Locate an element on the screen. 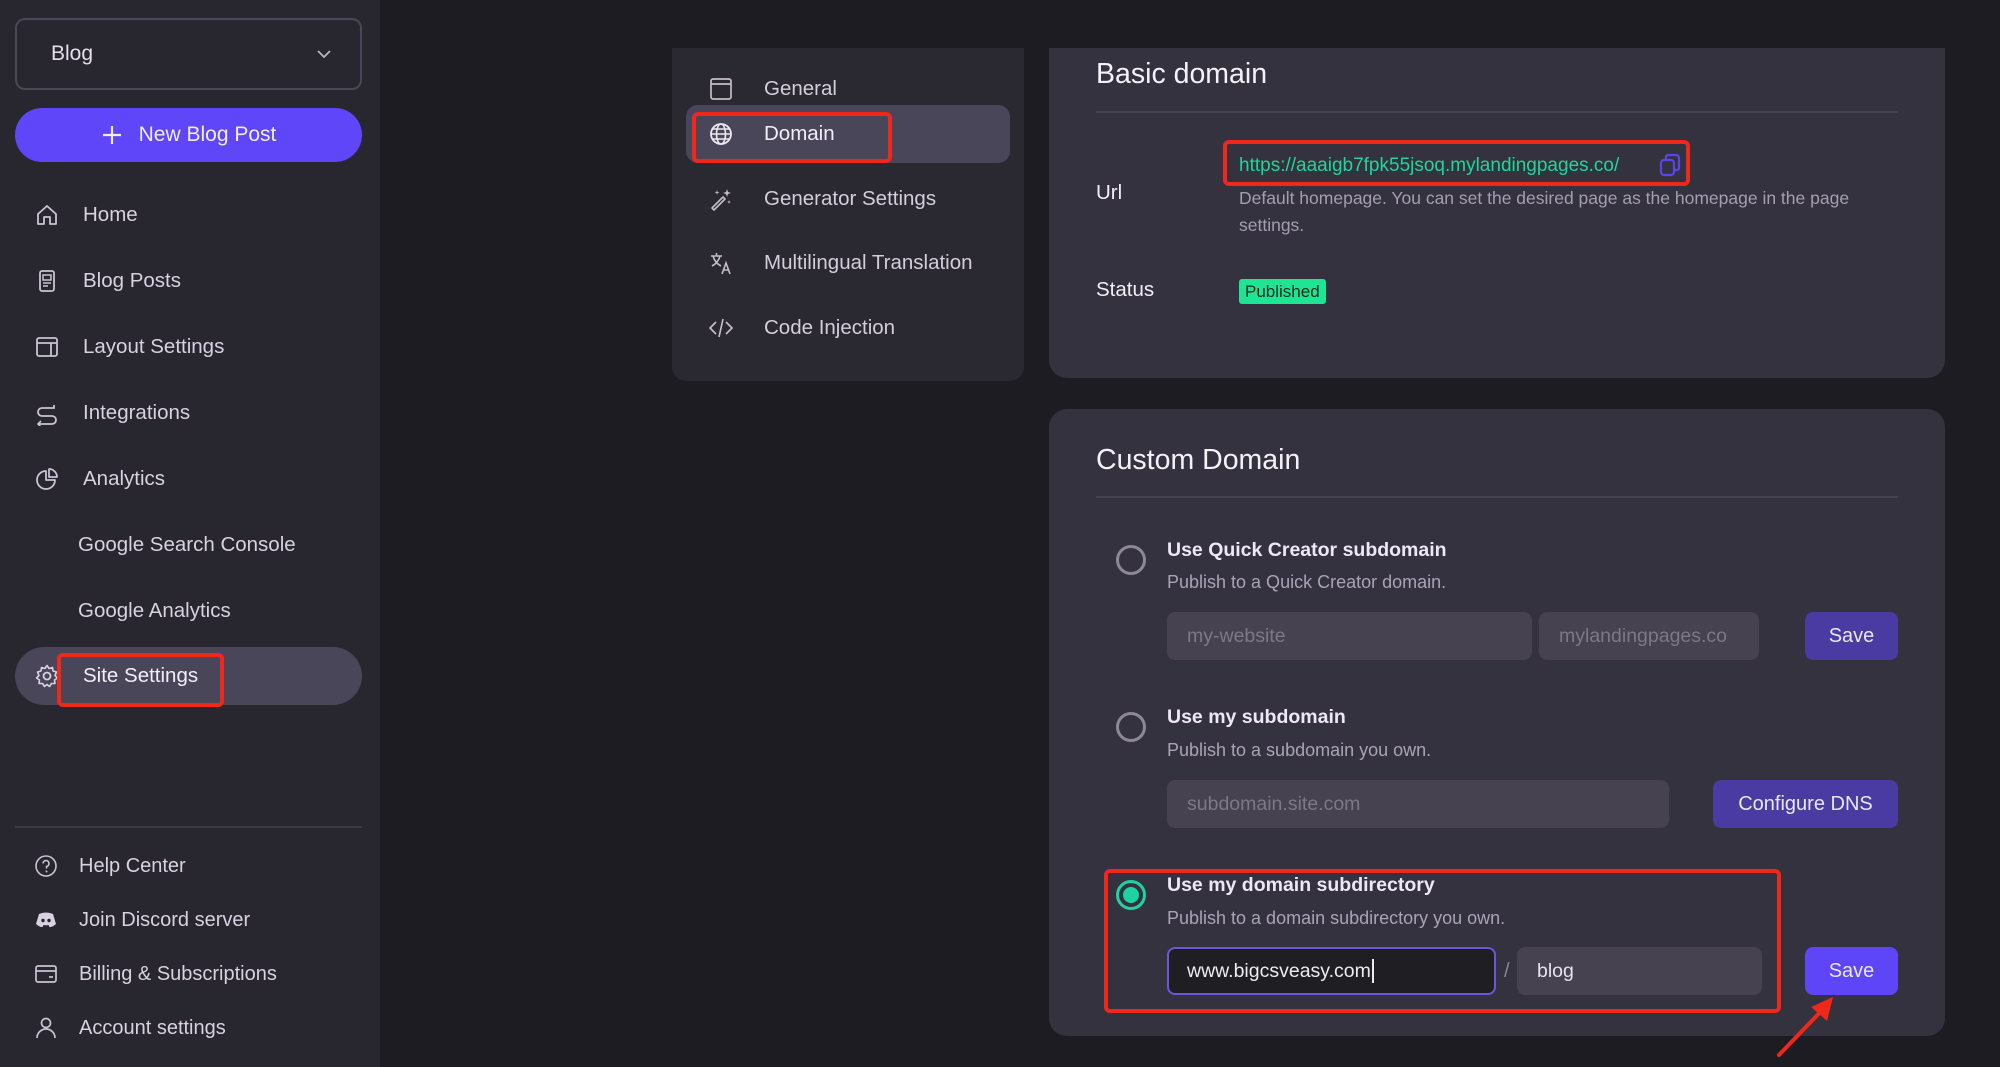 The image size is (2000, 1067). sidebar-billing: Billing & Subscriptions is located at coordinates (188, 974).